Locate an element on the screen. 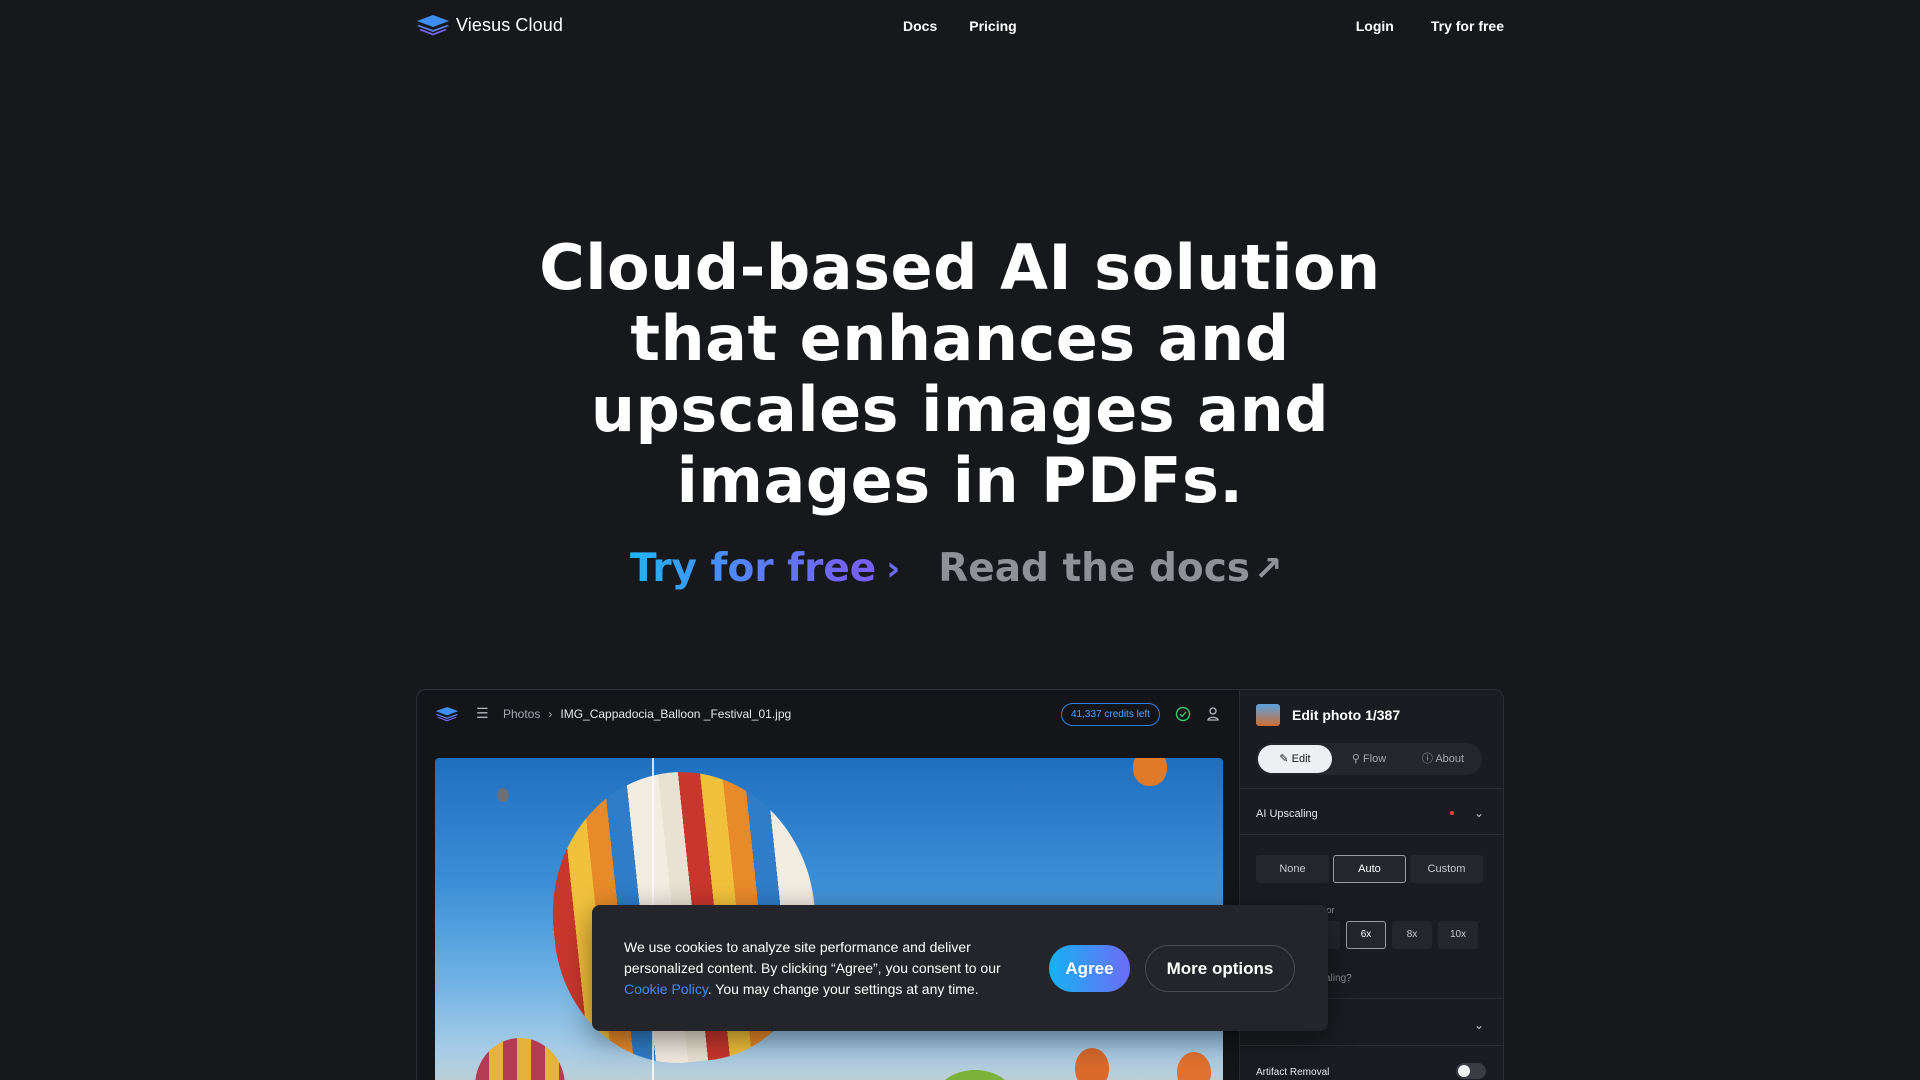 This screenshot has height=1080, width=1920. panel-header: Edit photo 1/387 is located at coordinates (1328, 715).